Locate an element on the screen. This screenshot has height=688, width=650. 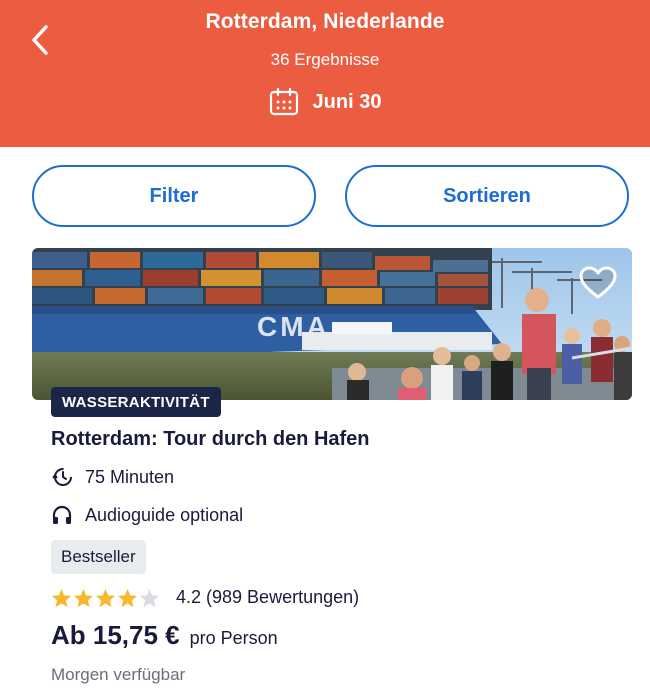
bestseller-badge: Bestseller is located at coordinates (98, 557).